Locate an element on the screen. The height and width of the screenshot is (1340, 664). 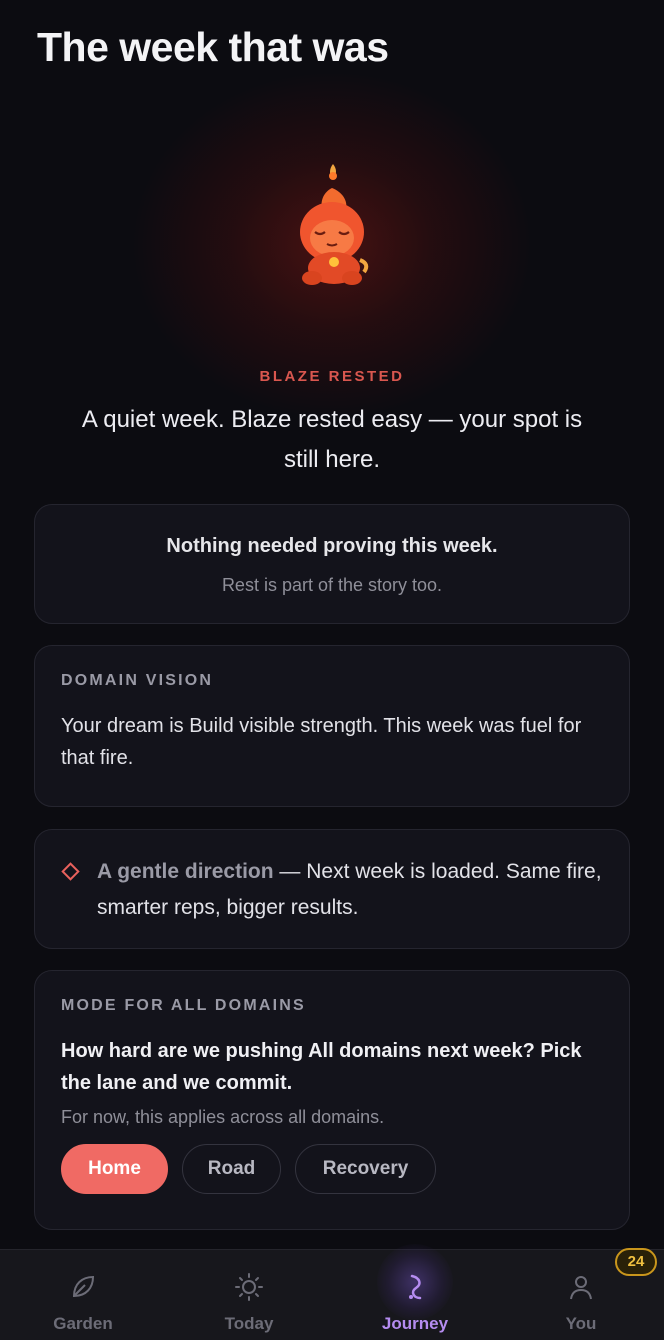
tab-today-label: Today is located at coordinates (249, 1323).